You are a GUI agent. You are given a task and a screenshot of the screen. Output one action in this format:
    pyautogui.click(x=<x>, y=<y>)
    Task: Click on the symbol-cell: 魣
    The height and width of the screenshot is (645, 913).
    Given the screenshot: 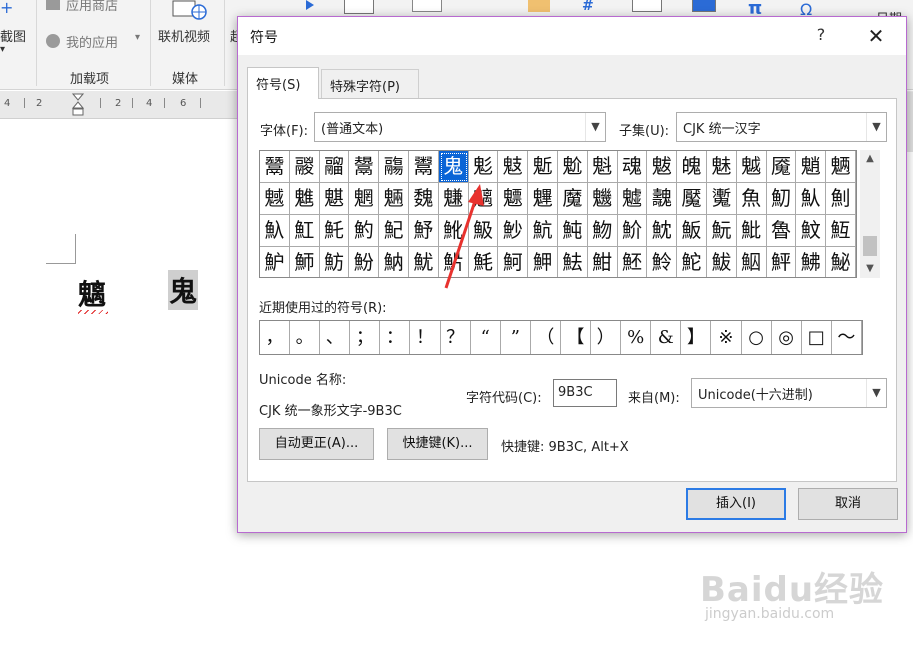 What is the action you would take?
    pyautogui.click(x=423, y=231)
    